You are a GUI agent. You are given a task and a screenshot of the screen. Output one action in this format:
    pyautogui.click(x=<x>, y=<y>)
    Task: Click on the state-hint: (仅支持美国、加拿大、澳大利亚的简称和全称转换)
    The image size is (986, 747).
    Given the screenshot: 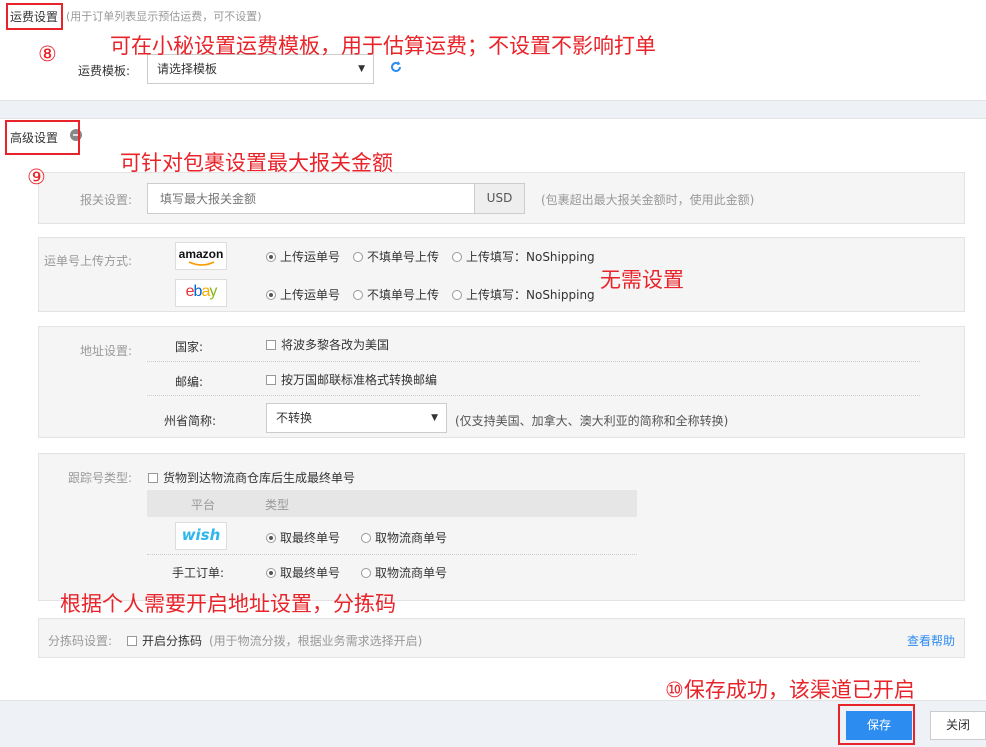 What is the action you would take?
    pyautogui.click(x=592, y=421)
    